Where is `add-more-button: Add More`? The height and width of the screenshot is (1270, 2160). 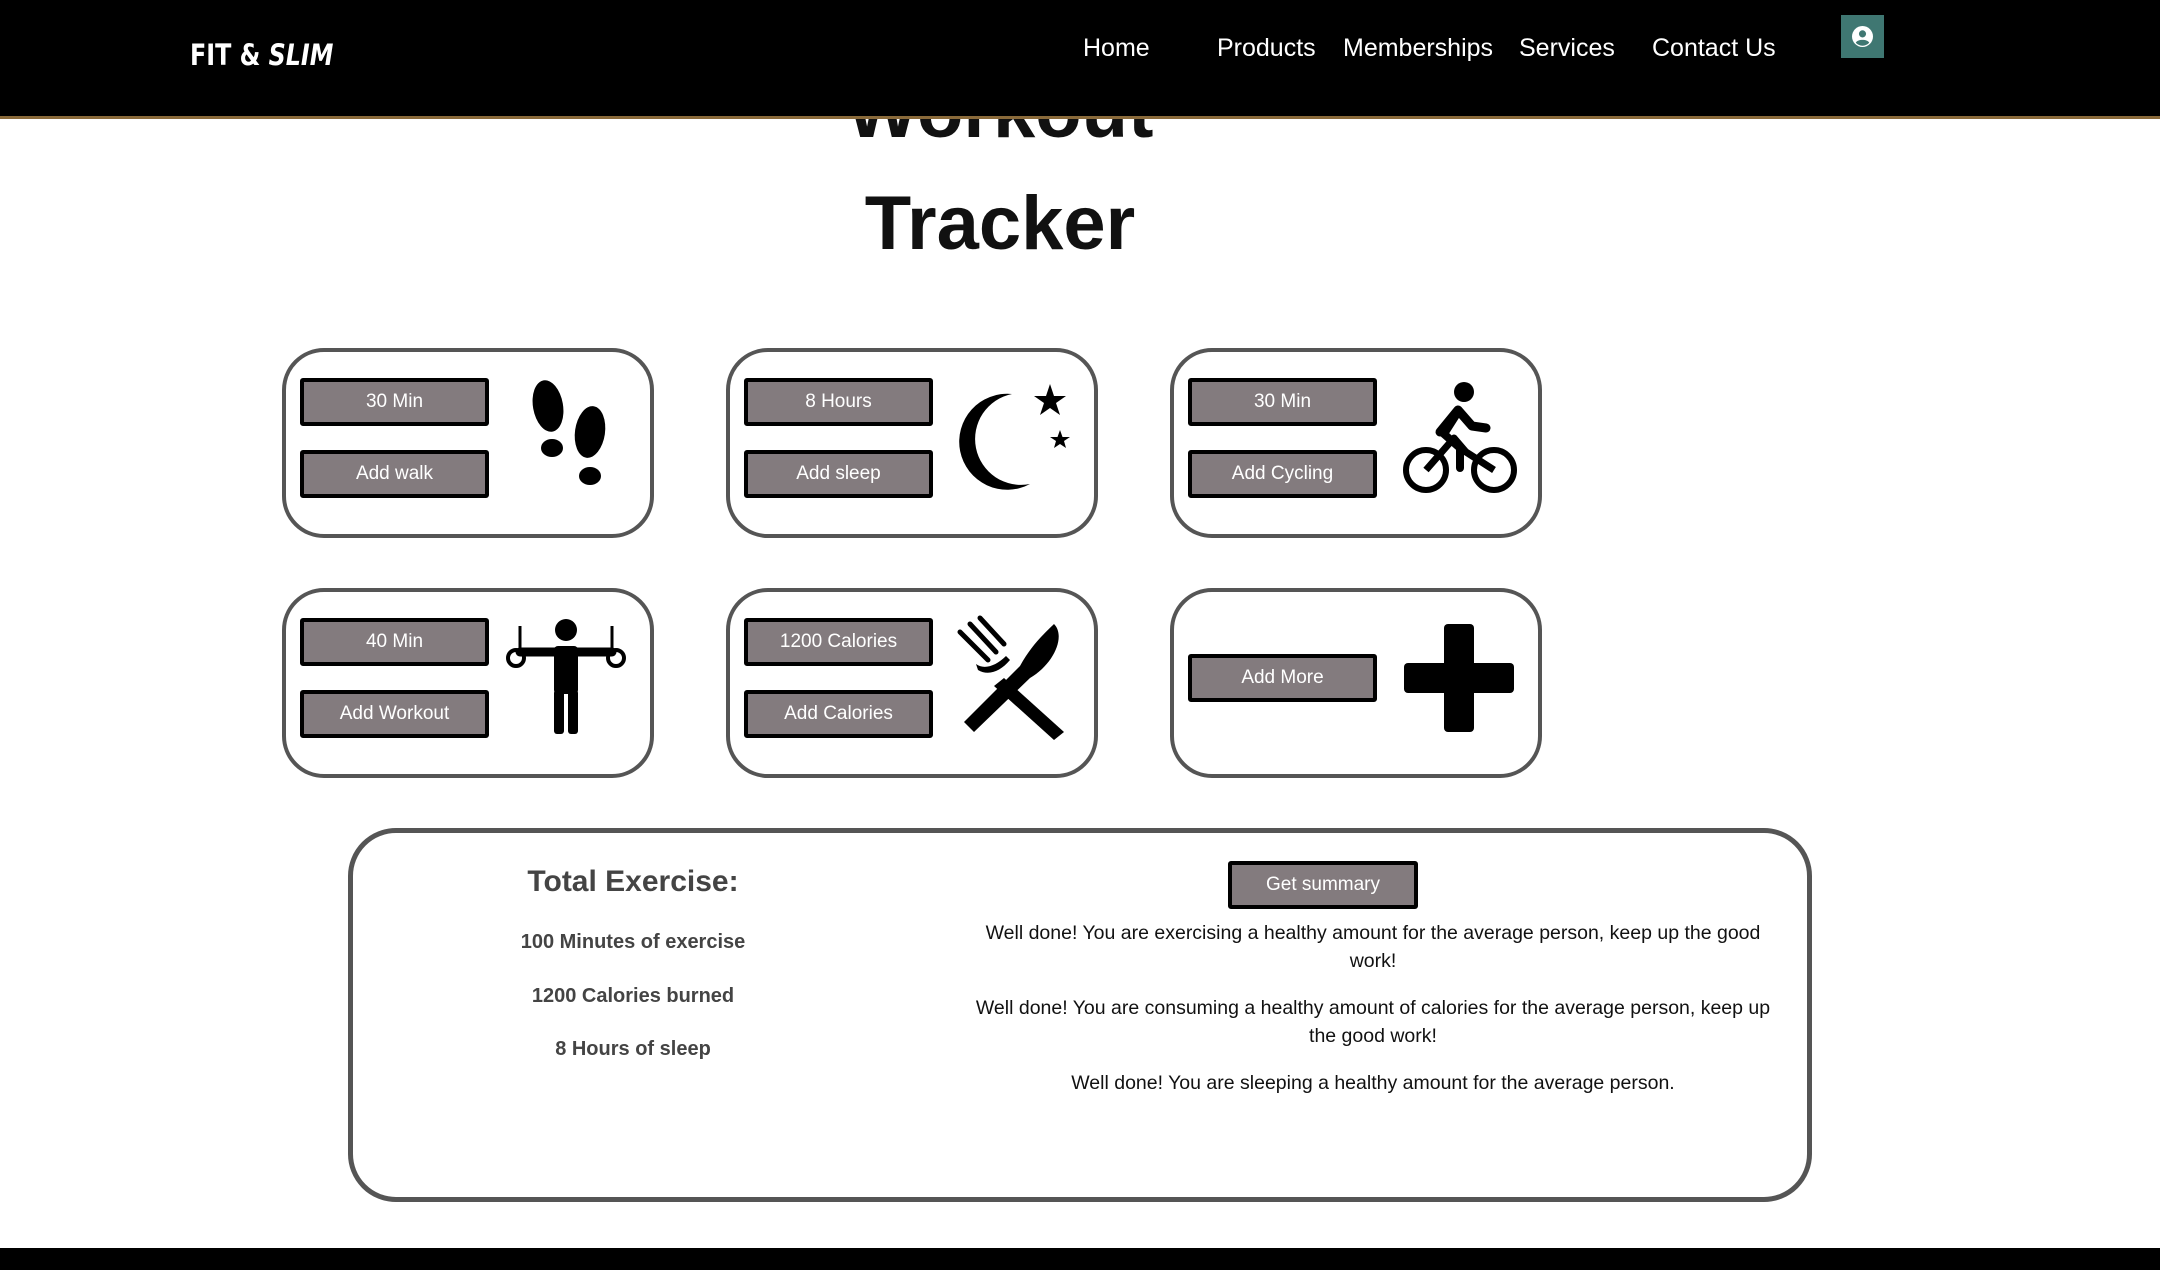 add-more-button: Add More is located at coordinates (1282, 678).